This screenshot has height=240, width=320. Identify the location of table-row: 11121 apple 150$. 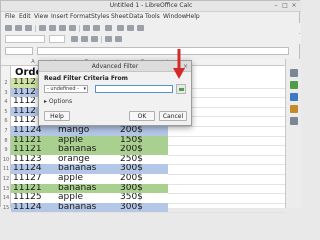
(148, 140).